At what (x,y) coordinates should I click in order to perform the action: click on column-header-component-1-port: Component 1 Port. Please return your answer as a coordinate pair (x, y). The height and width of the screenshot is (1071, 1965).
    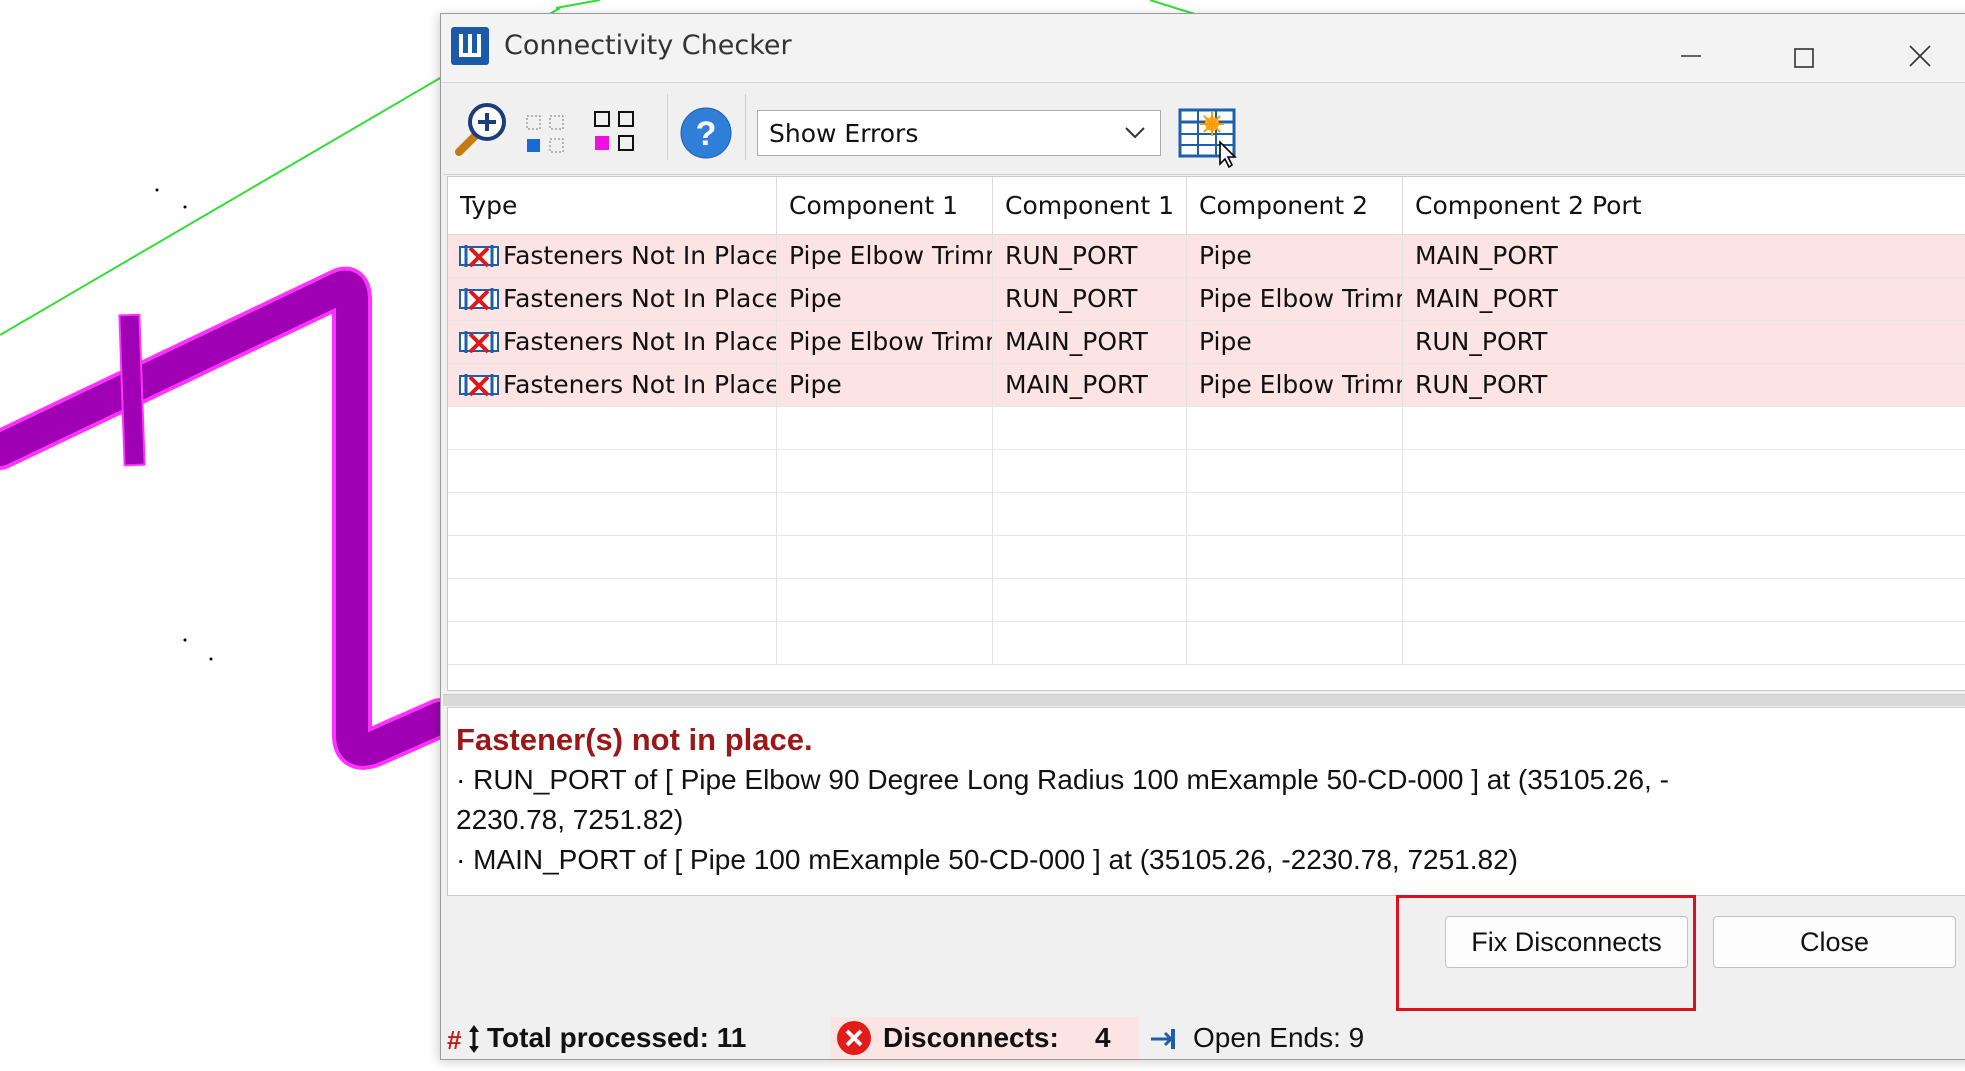
    Looking at the image, I should click on (1090, 227).